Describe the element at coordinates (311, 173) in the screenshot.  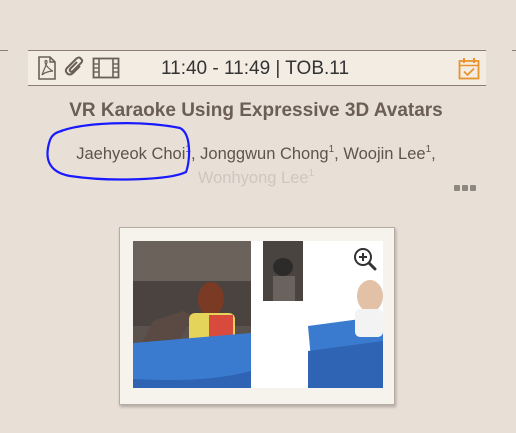
I see `author-affiliation: 1` at that location.